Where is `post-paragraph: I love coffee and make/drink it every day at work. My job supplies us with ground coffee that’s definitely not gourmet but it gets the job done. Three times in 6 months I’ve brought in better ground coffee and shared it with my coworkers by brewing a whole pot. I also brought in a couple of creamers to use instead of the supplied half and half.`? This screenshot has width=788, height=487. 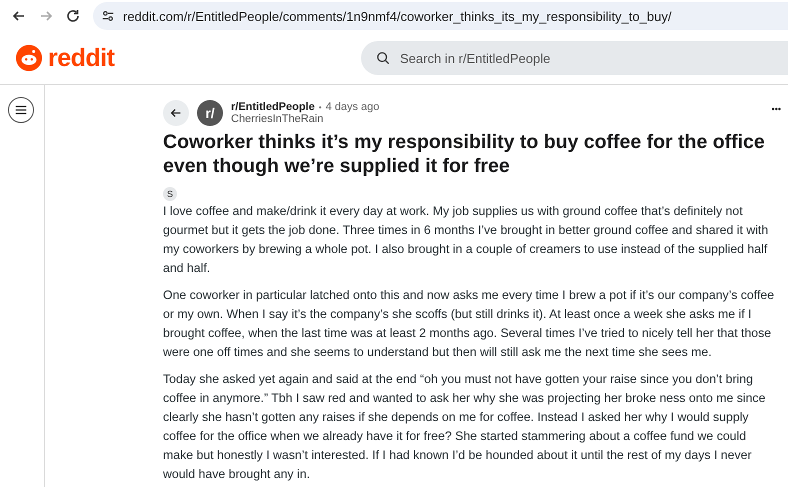 post-paragraph: I love coffee and make/drink it every day at work. My job supplies us with ground coffee that’s definitely not gourmet but it gets the job done. Three times in 6 months I’ve brought in better ground coffee and shared it with my coworkers by brewing a whole pot. I also brought in a couple of creamers to use instead of the supplied half and half. is located at coordinates (466, 240).